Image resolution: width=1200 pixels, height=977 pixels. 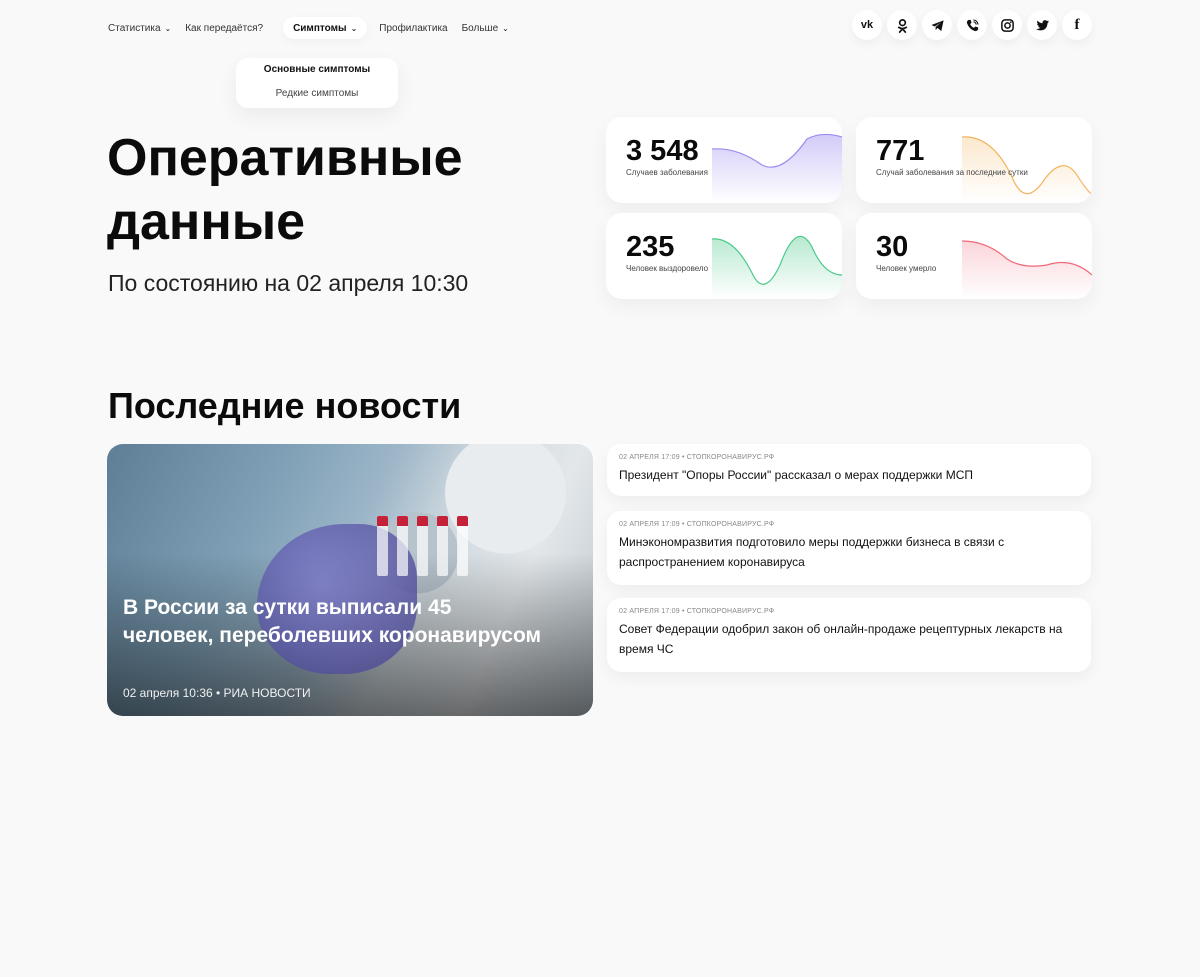 I want to click on news-section-title: Последние новости, so click(x=285, y=405).